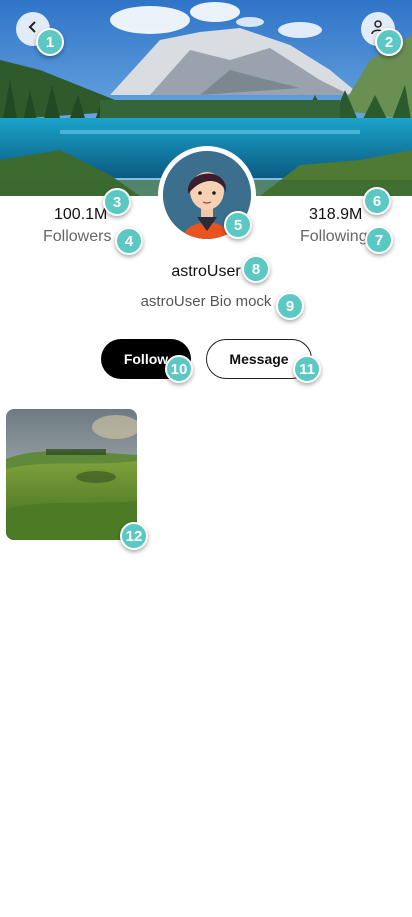 The image size is (412, 917). Describe the element at coordinates (336, 214) in the screenshot. I see `following-count: 318.9M` at that location.